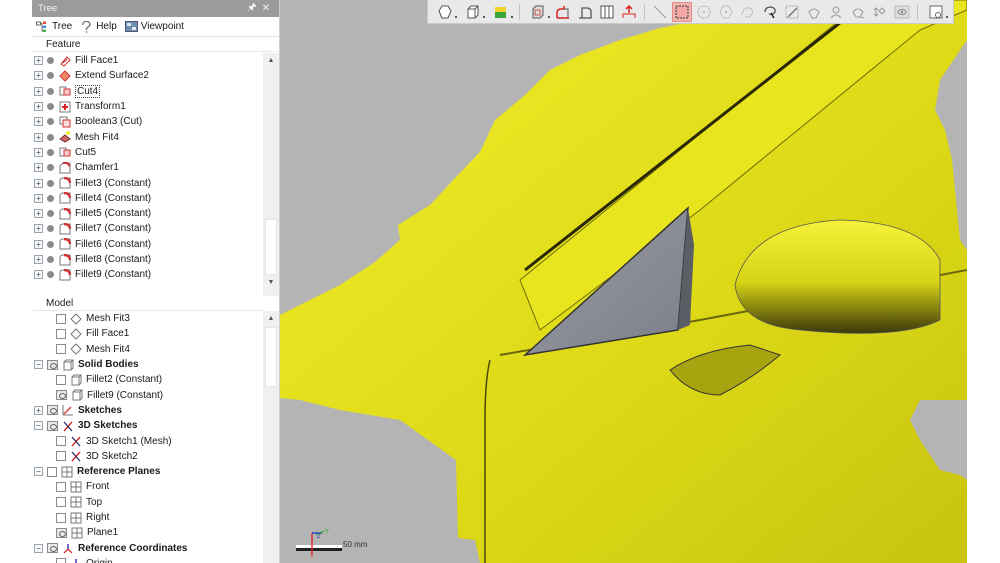  I want to click on model-tree-item: − 3D Sketches, so click(148, 425).